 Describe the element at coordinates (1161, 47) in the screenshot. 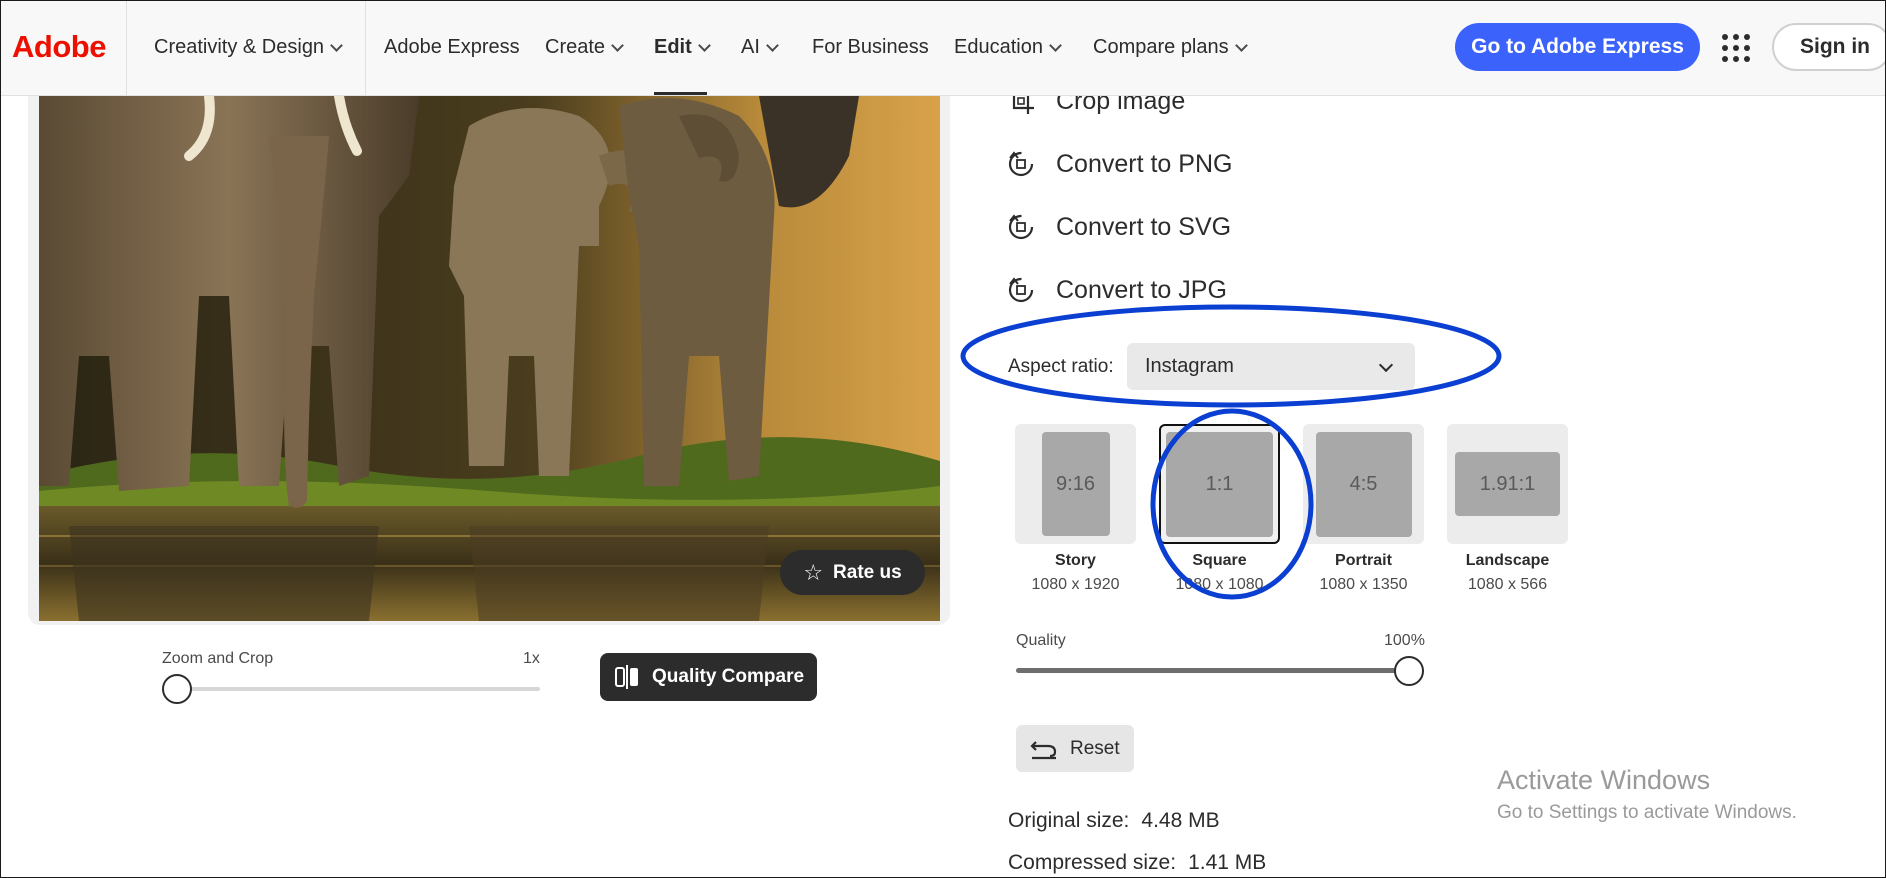

I see `nav-label: Compare plans` at that location.